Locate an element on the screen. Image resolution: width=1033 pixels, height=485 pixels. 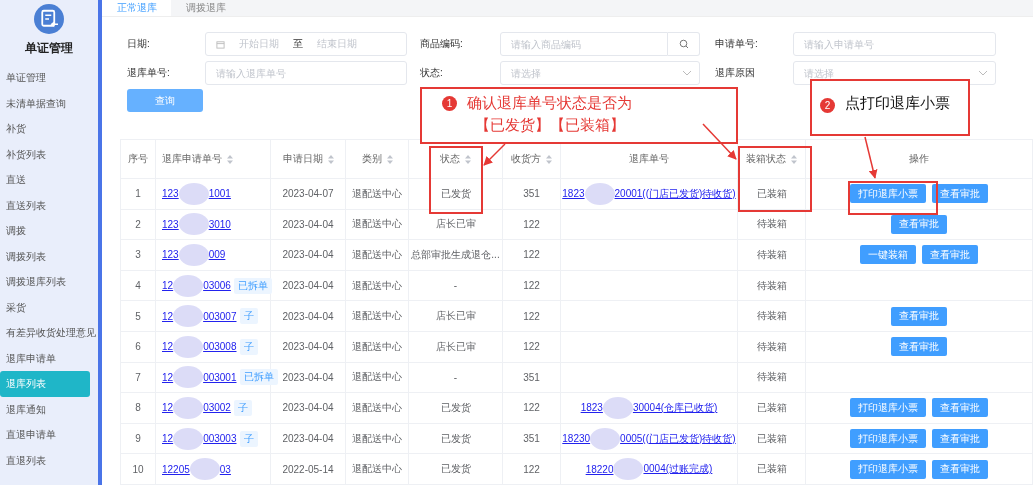
column-header: 退库申请单号 is located at coordinates (213, 159).